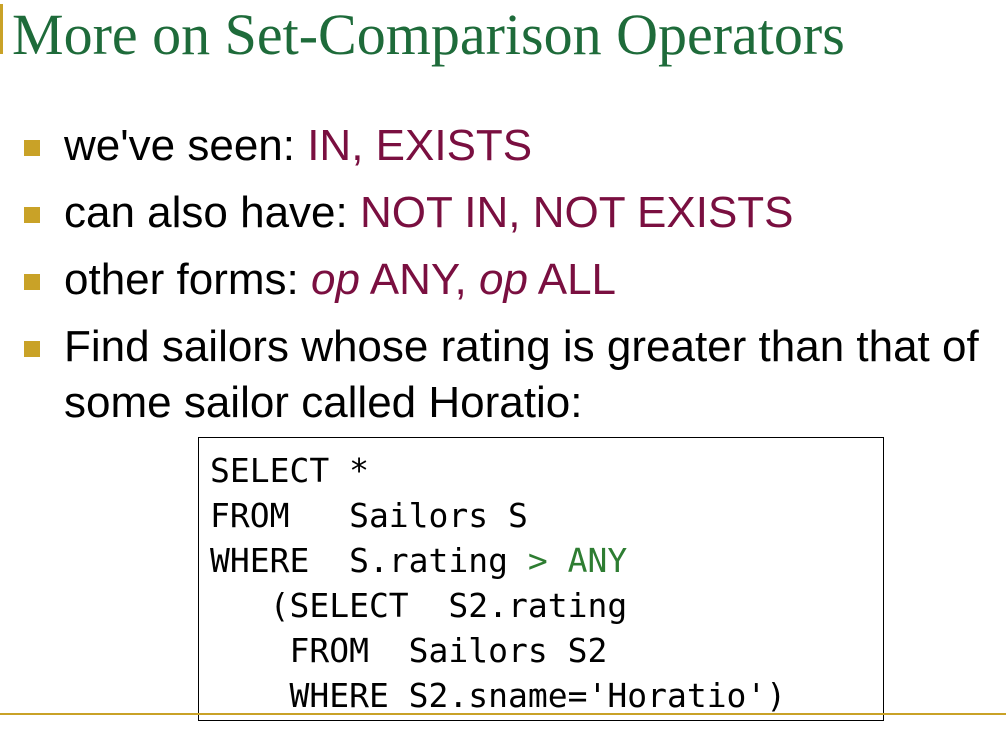  I want to click on sql-where-clause: WHERE S.rating, so click(369, 560).